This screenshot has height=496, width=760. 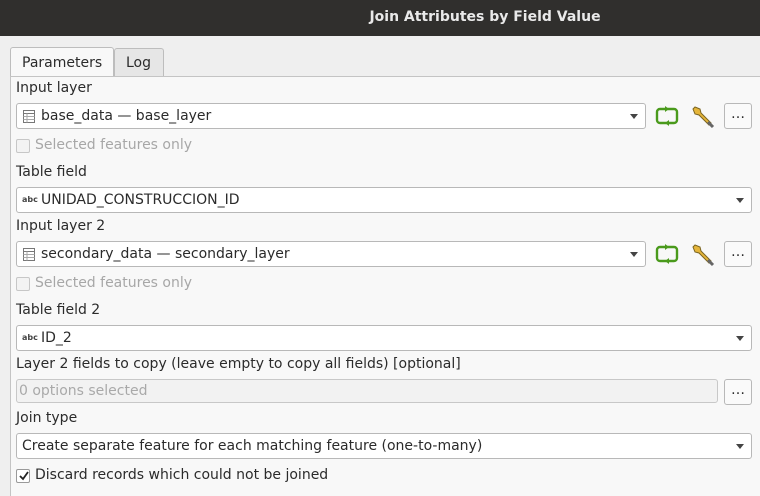 I want to click on input-layer-2-selected-only-checkbox, so click(x=23, y=284).